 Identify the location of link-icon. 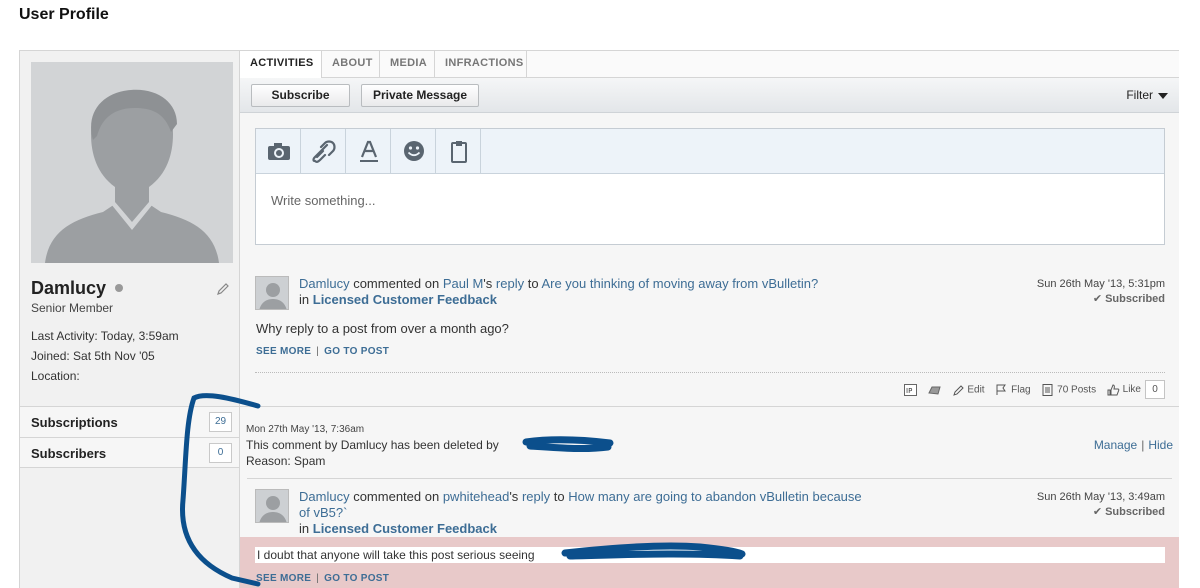
(323, 151).